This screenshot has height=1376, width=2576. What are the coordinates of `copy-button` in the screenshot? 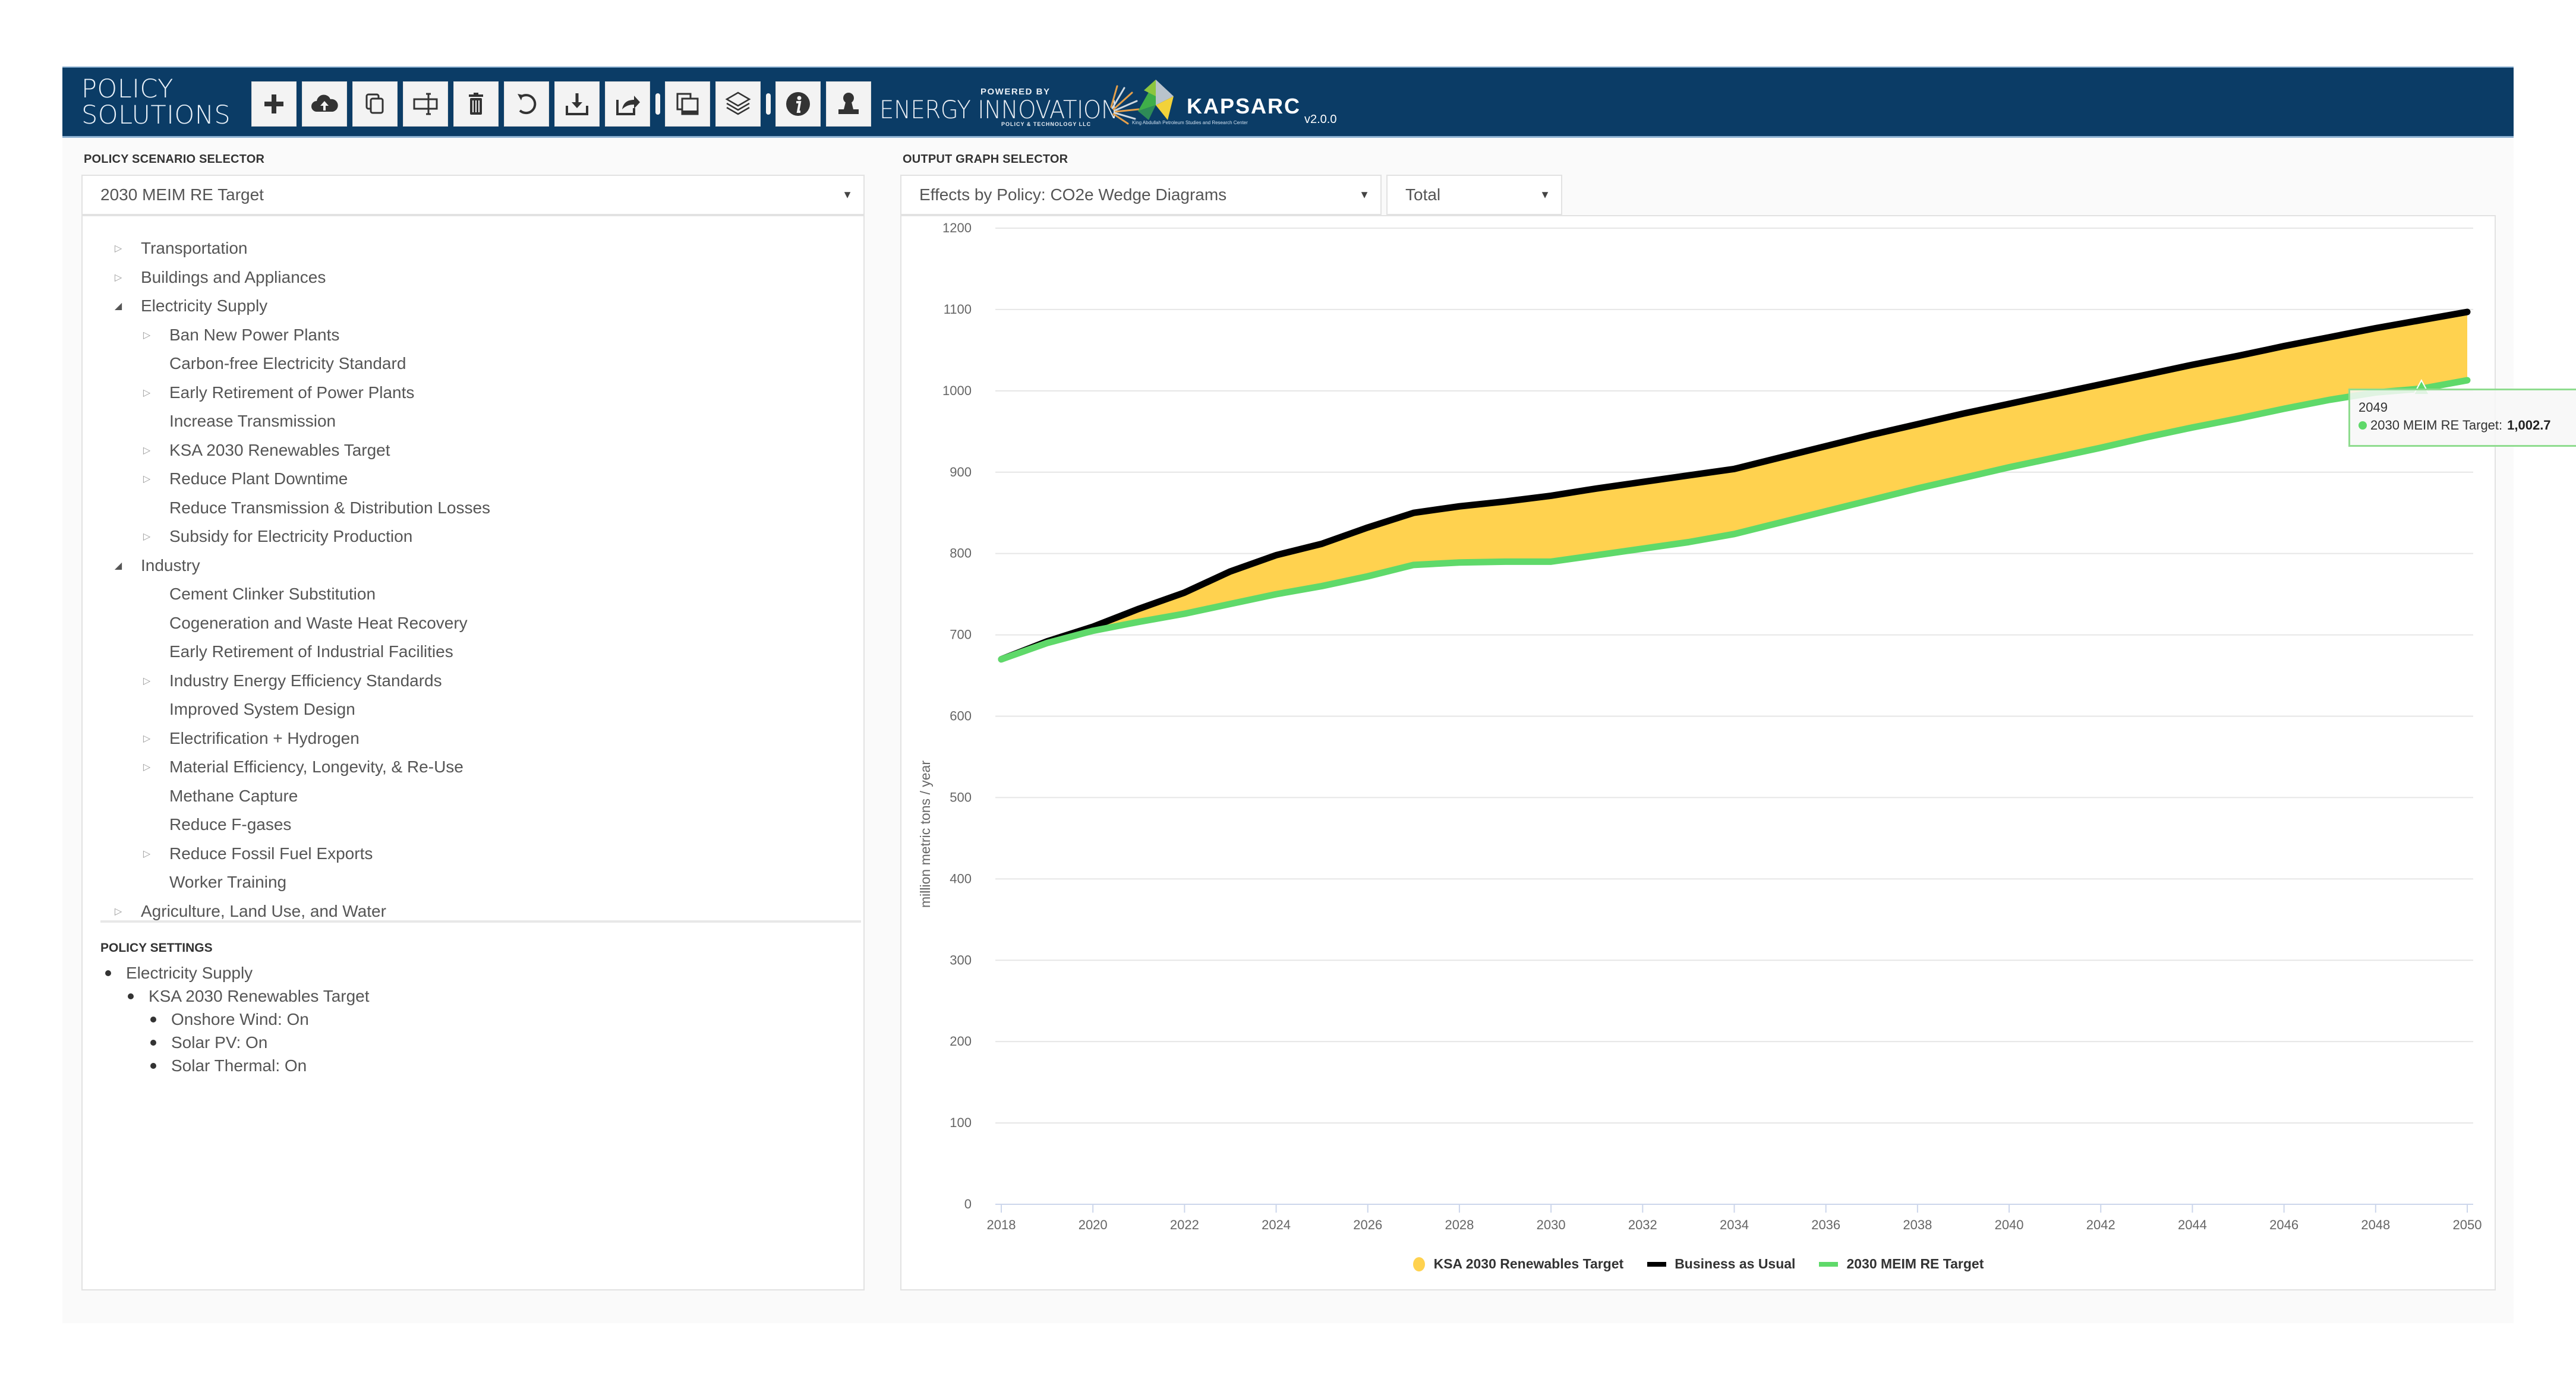 It's located at (375, 104).